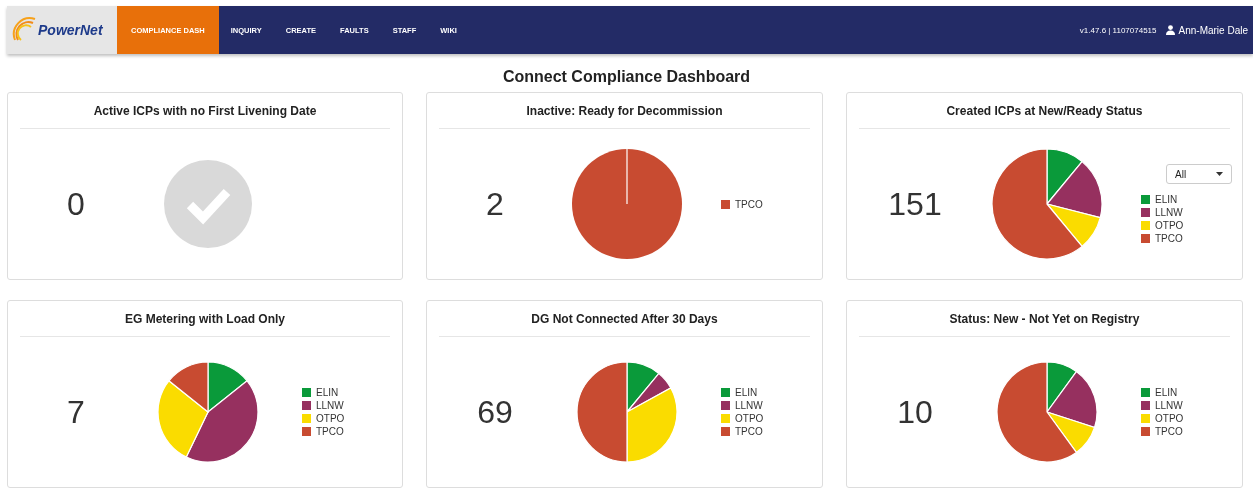 Image resolution: width=1253 pixels, height=490 pixels. What do you see at coordinates (624, 318) in the screenshot?
I see `card-title: DG Not Connected After 30 Days` at bounding box center [624, 318].